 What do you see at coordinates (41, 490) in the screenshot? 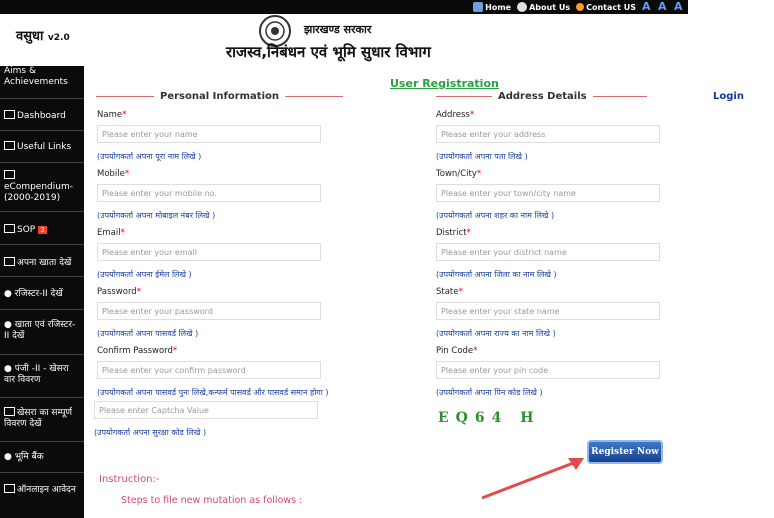
I see `sidebar-item-online-aavedan: ऑनलाइन आवेदन` at bounding box center [41, 490].